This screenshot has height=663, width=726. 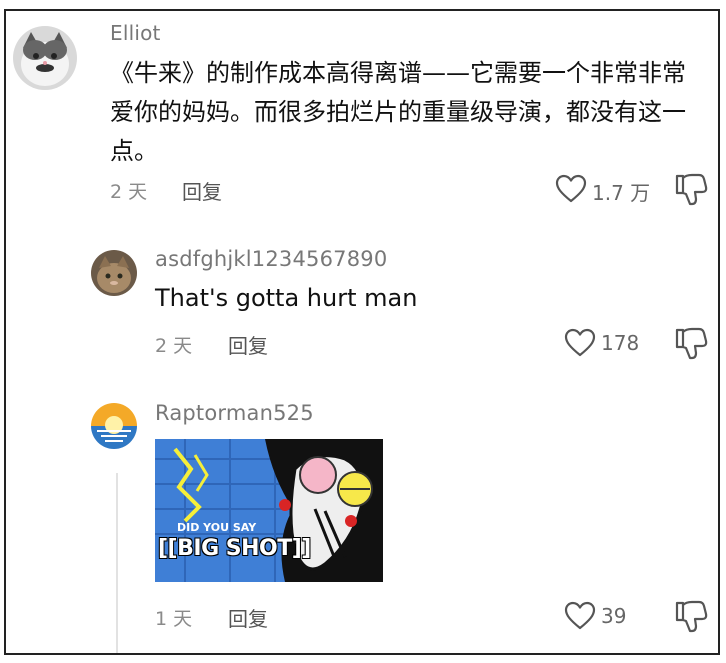 What do you see at coordinates (117, 563) in the screenshot?
I see `thread-line` at bounding box center [117, 563].